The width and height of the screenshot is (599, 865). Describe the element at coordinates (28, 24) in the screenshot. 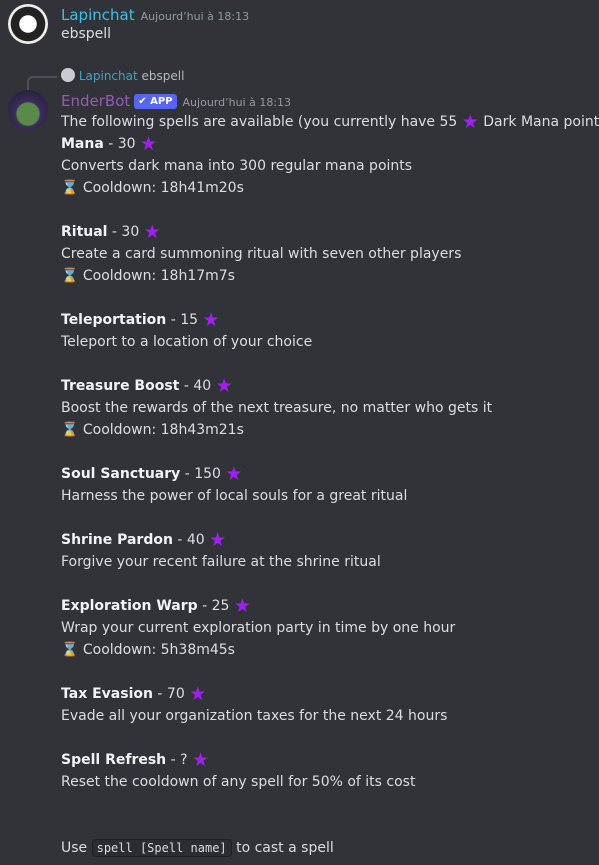

I see `avatar-lapinchat` at that location.